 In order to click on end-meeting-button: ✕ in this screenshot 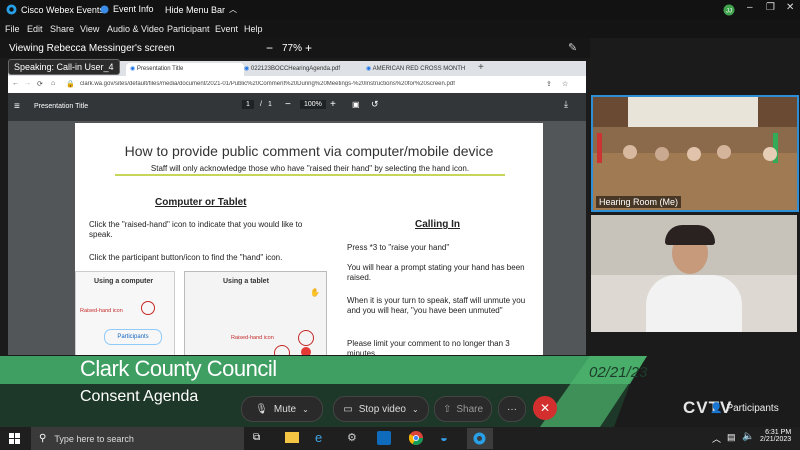, I will do `click(545, 408)`.